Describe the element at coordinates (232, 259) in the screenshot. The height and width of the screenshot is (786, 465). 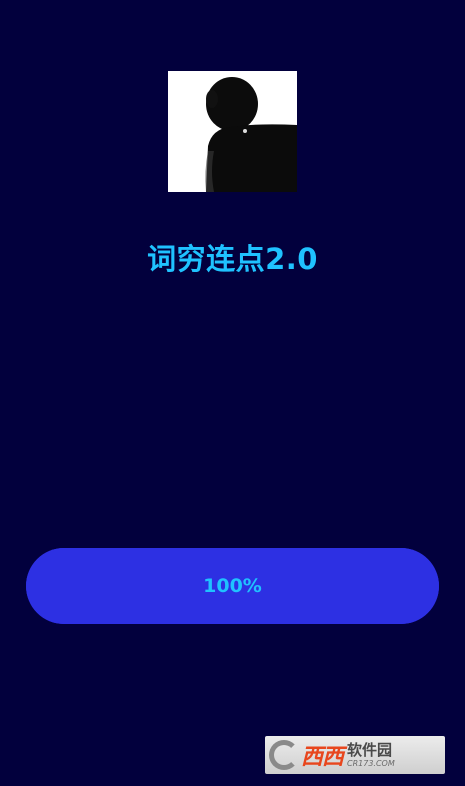
I see `app-title: 词穷连点2.0` at that location.